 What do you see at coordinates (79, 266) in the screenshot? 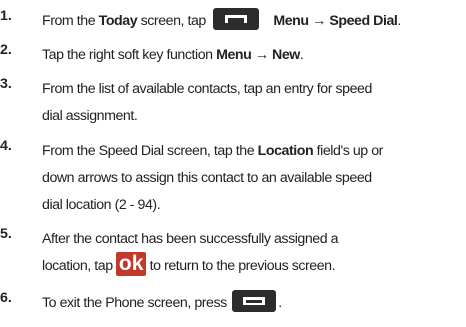
I see `step-text-segment: location, tap` at bounding box center [79, 266].